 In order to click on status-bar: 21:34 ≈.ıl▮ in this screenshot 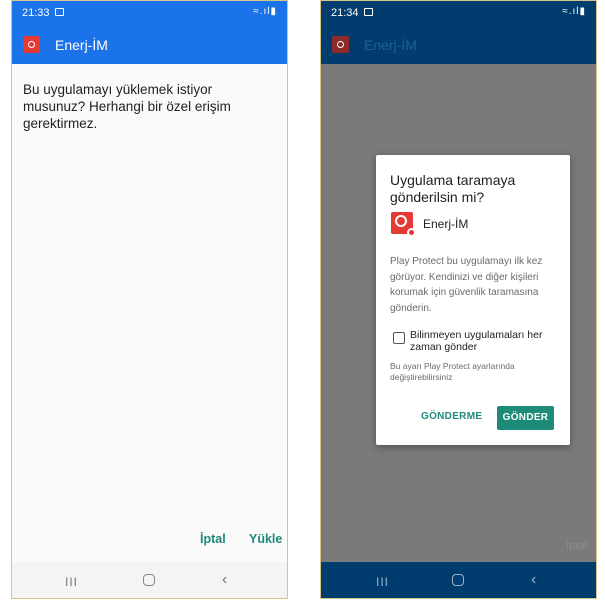, I will do `click(458, 13)`.